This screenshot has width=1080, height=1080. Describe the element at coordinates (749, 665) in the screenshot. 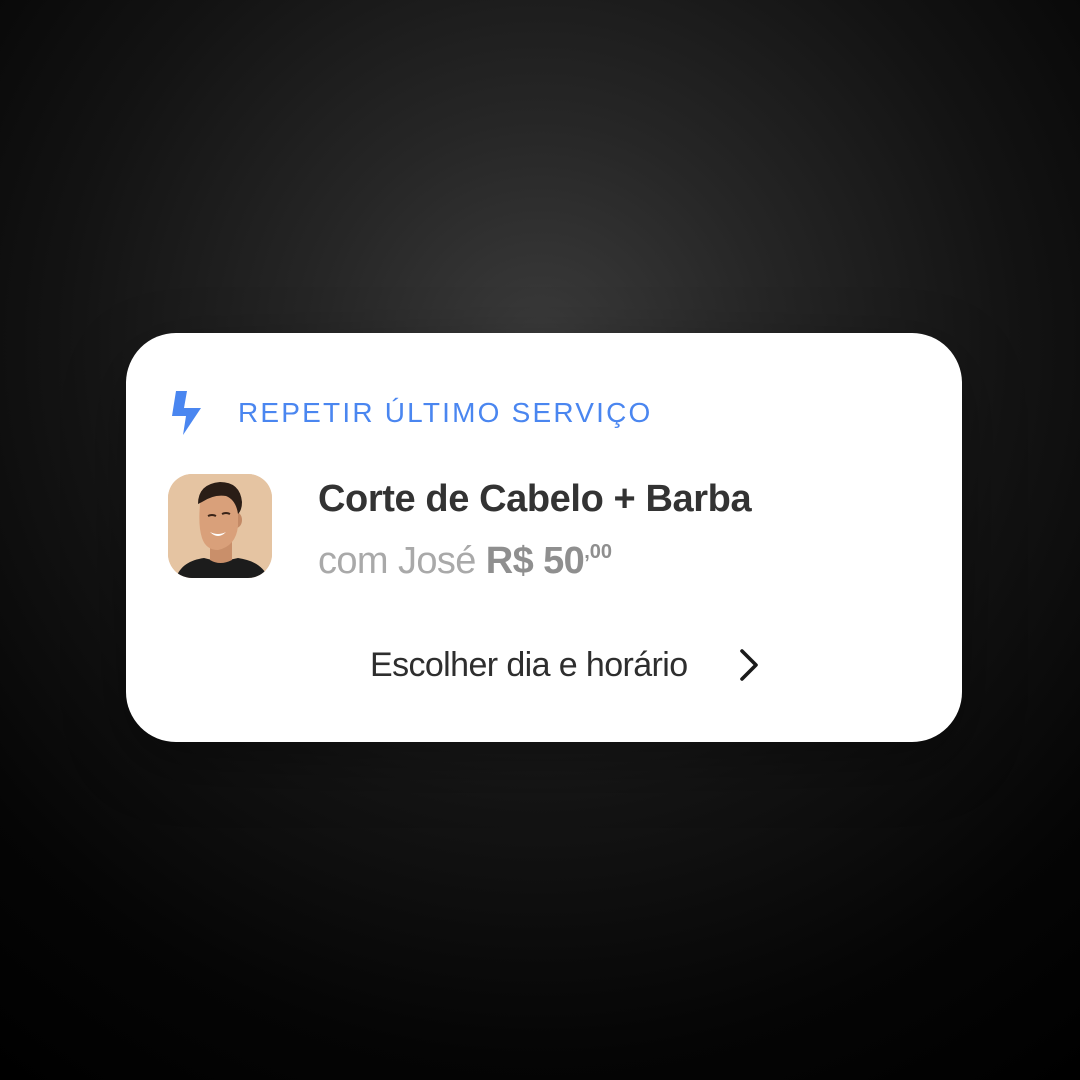

I see `chevron-right-icon` at that location.